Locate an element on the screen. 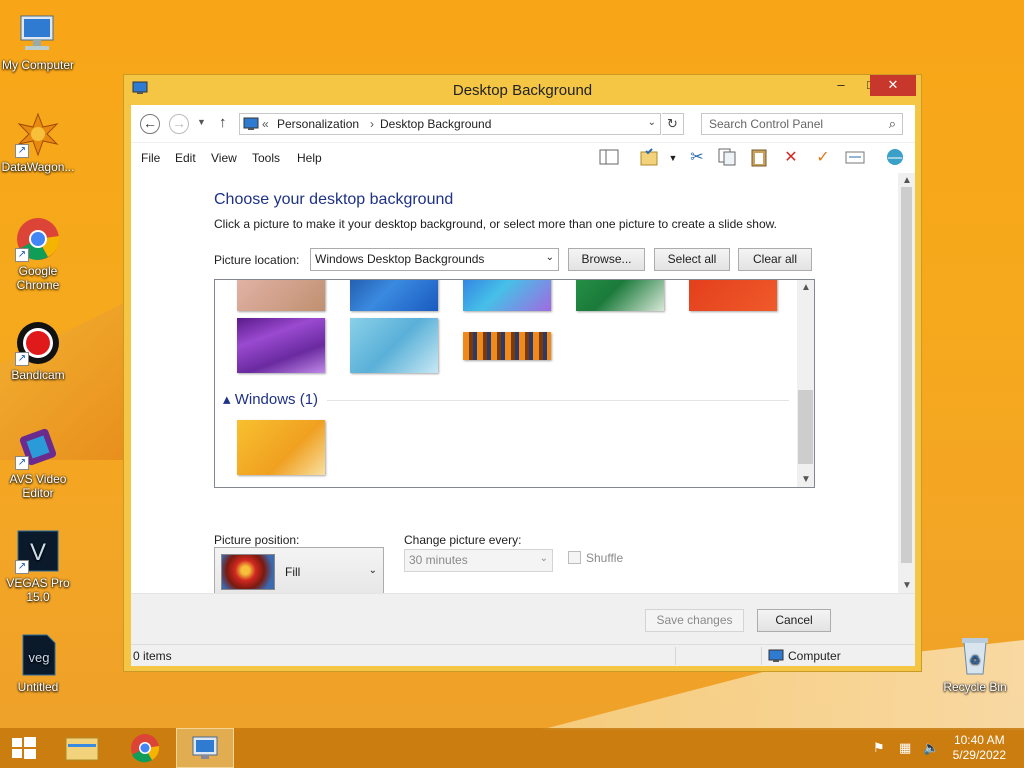  select-all-button: Select all is located at coordinates (692, 259).